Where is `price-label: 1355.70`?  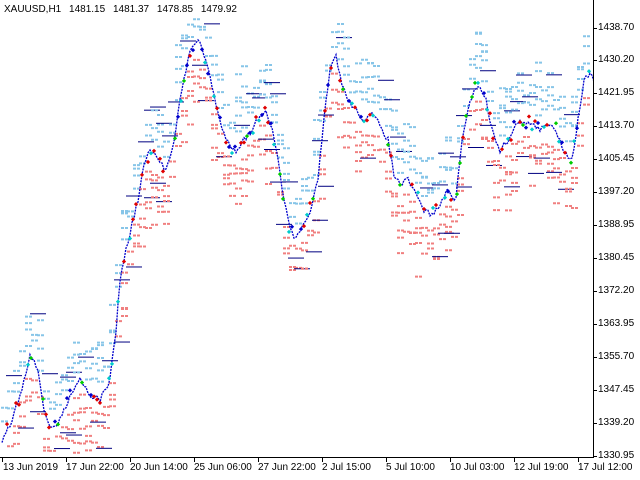
price-label: 1355.70 is located at coordinates (616, 356).